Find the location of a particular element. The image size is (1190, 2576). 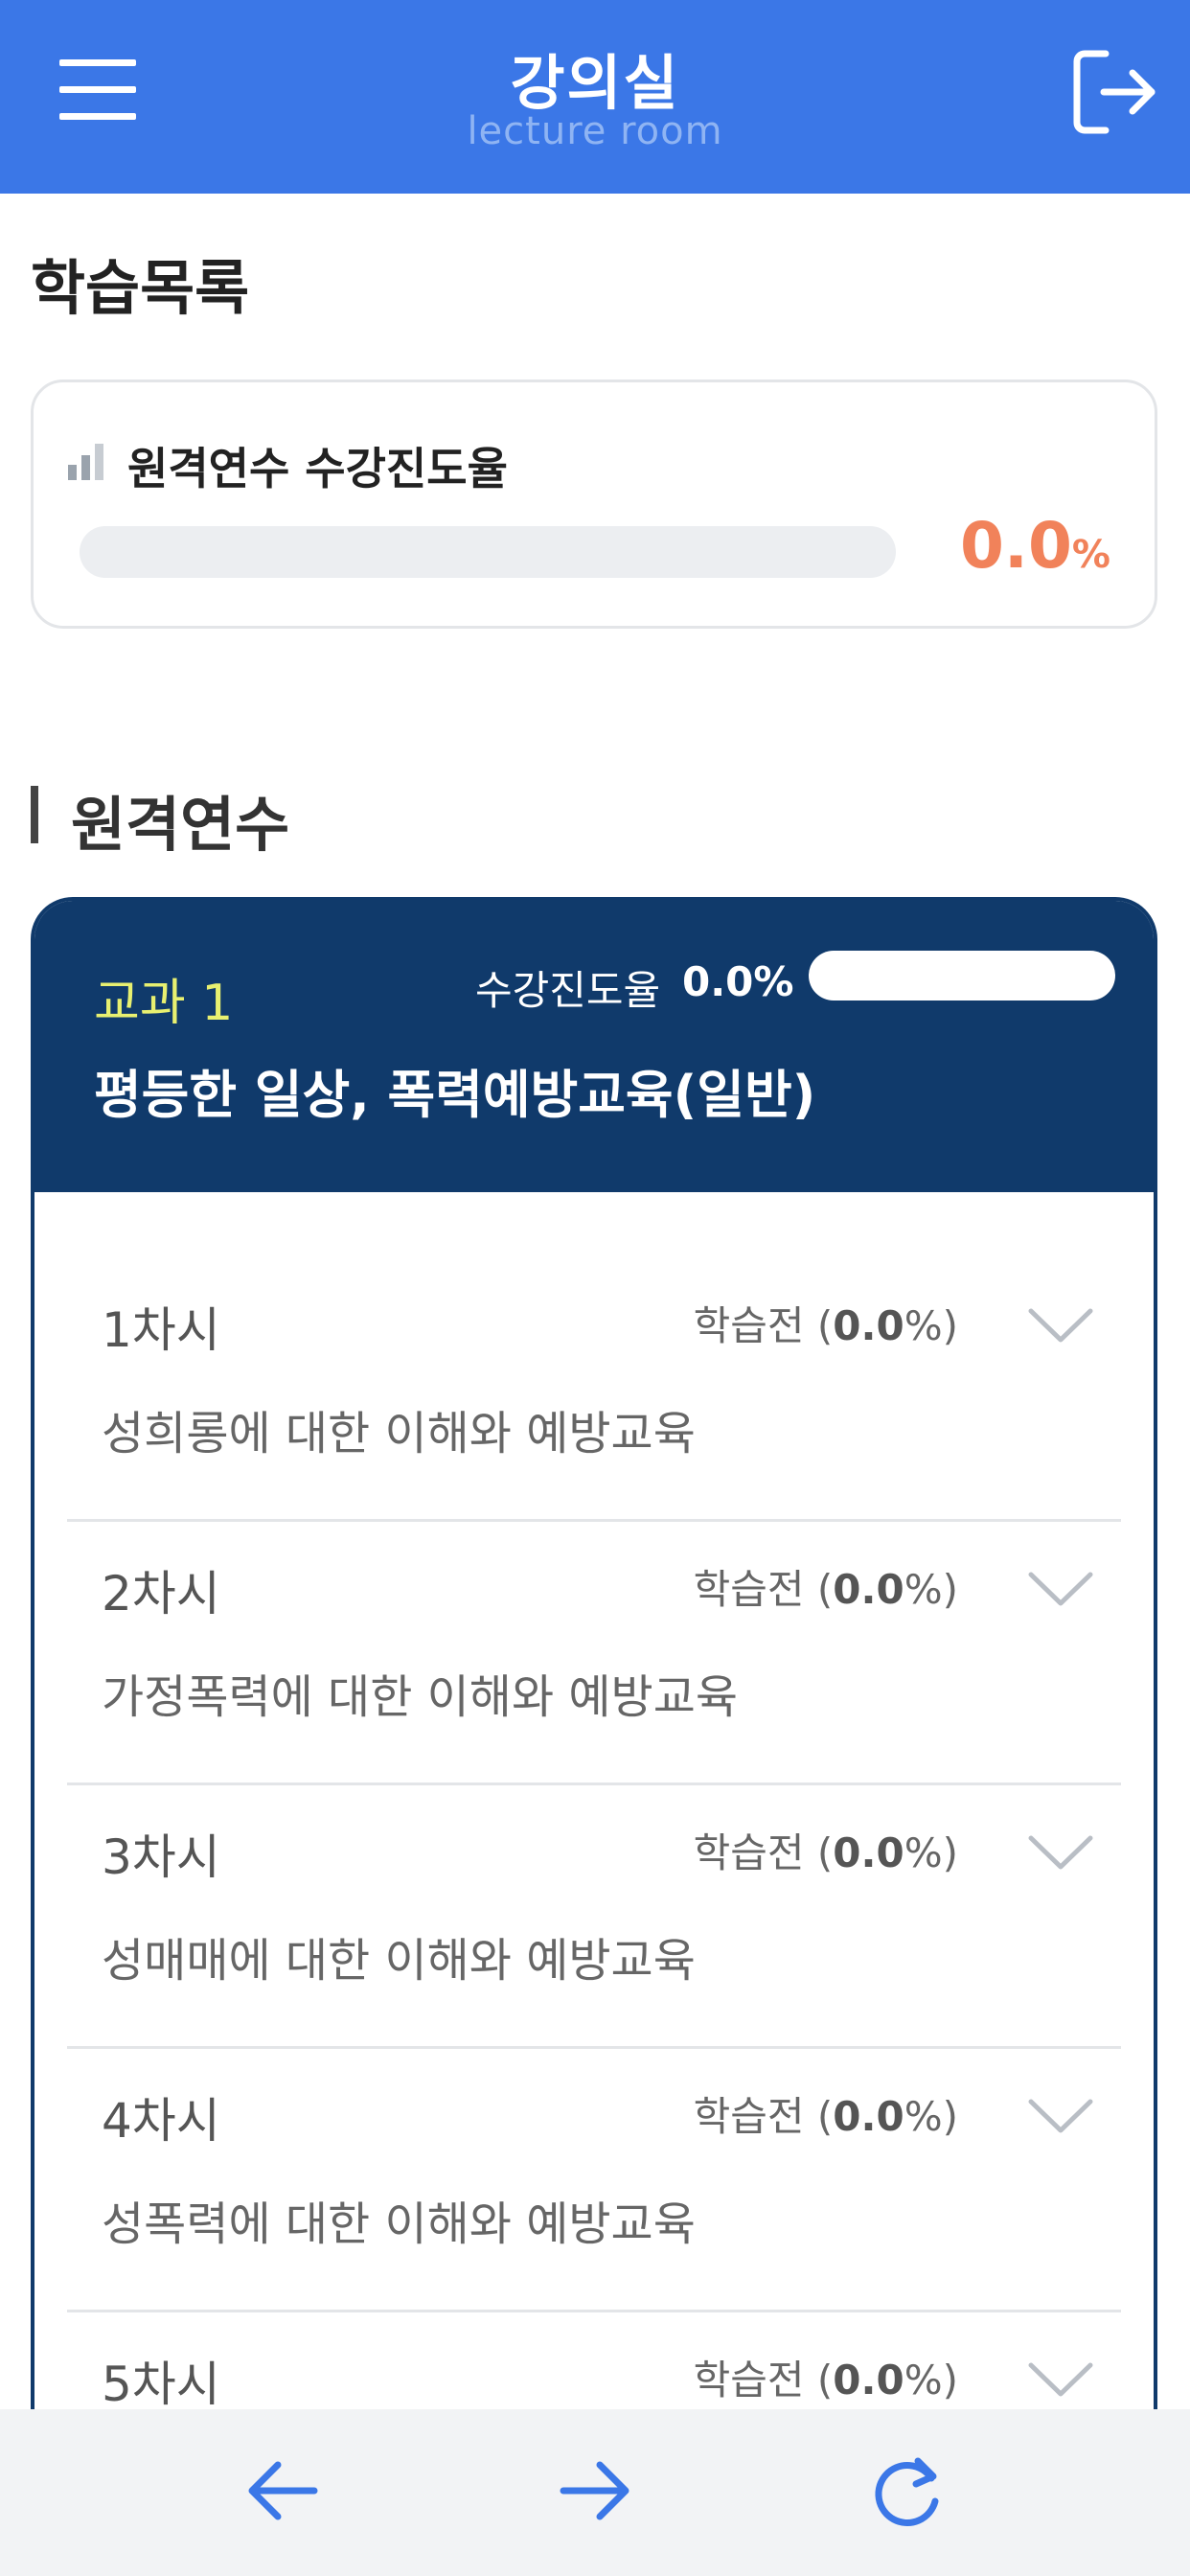

lesson-number: 3차시 is located at coordinates (161, 1857).